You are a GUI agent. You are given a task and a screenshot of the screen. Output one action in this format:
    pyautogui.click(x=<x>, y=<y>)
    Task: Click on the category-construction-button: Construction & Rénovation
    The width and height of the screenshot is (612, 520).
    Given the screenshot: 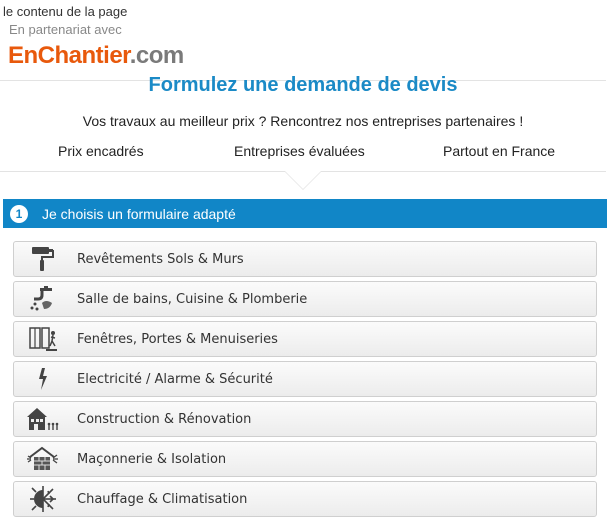 What is the action you would take?
    pyautogui.click(x=305, y=419)
    